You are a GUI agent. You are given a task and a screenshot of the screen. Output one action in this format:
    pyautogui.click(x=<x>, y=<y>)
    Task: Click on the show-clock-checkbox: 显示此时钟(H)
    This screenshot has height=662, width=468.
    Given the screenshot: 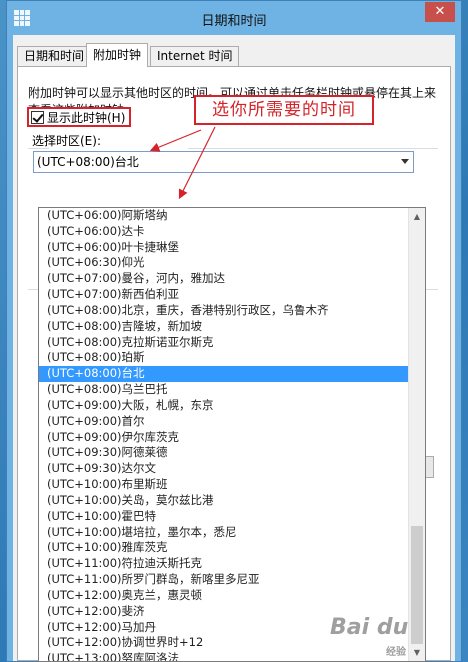 What is the action you would take?
    pyautogui.click(x=79, y=117)
    